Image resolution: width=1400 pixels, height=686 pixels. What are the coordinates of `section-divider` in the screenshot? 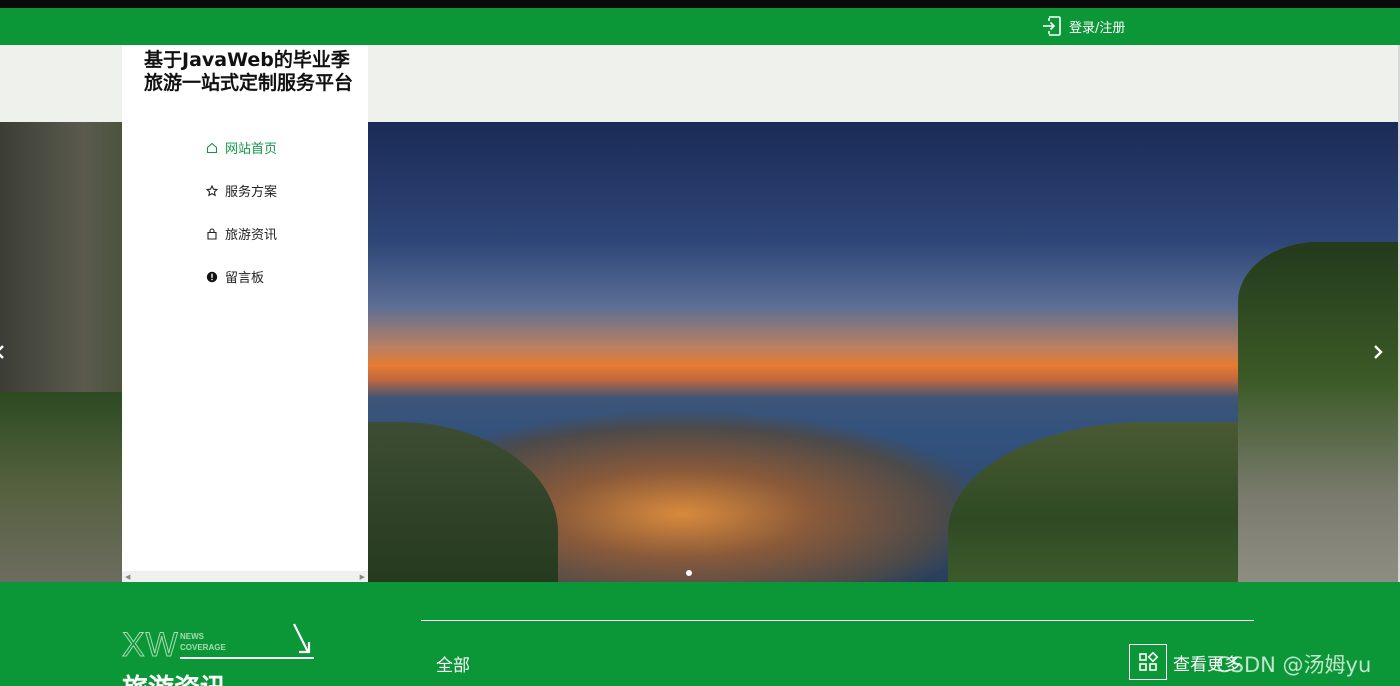 It's located at (837, 620).